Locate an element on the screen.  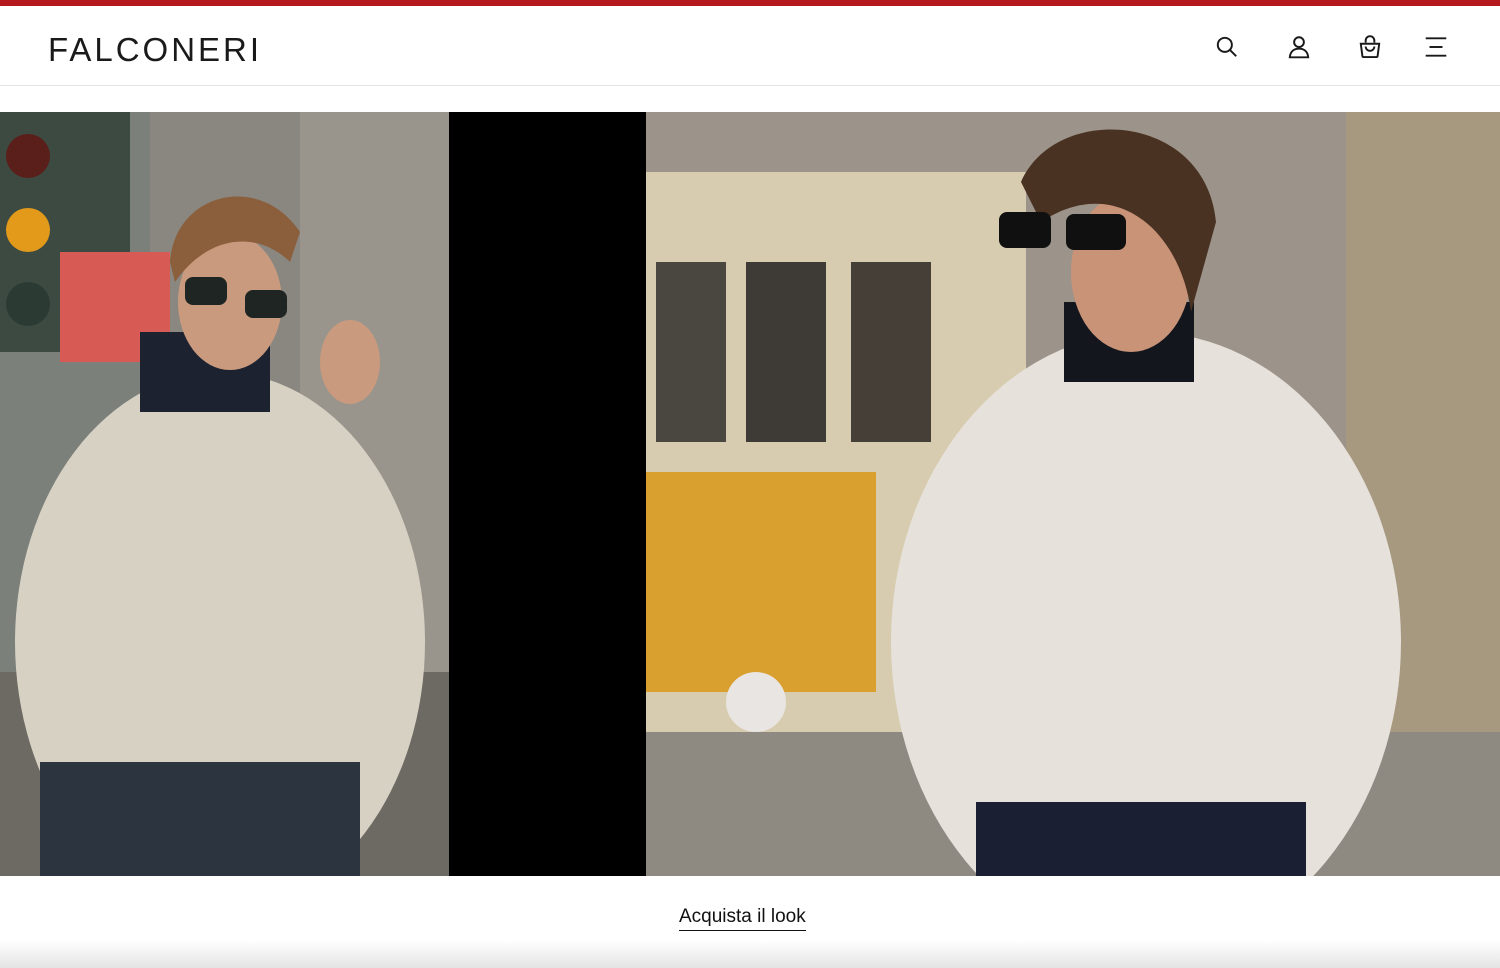
search-button is located at coordinates (1227, 47).